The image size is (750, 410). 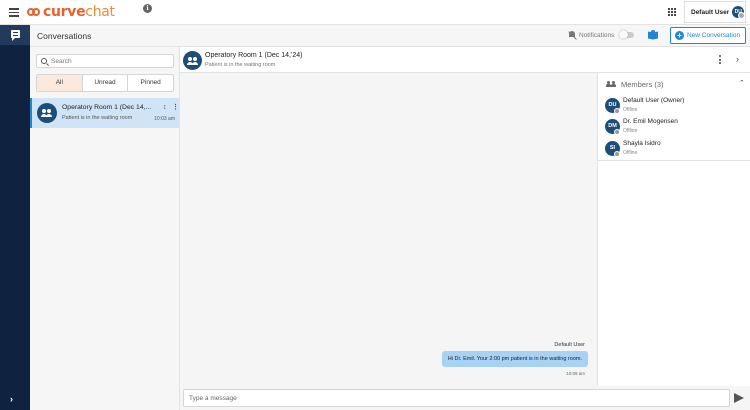 I want to click on chevron-right-icon: ›, so click(x=737, y=59).